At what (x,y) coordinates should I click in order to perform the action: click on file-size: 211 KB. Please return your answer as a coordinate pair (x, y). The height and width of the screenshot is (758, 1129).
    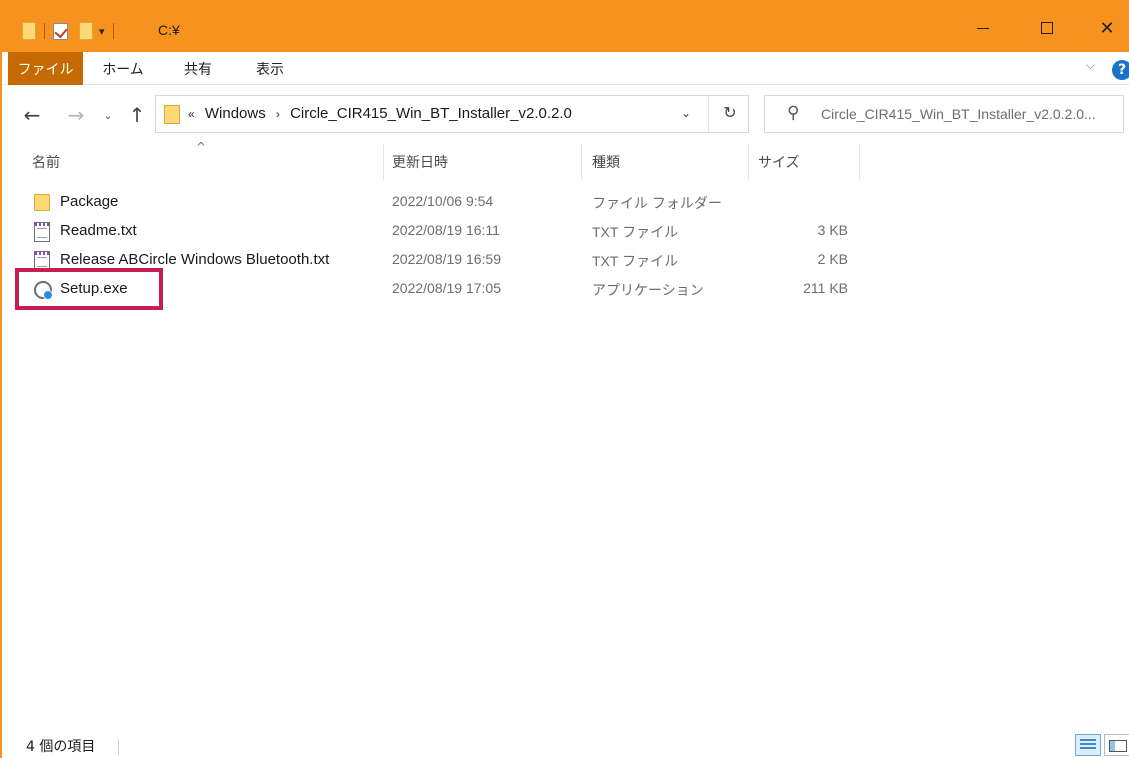
    Looking at the image, I should click on (825, 288).